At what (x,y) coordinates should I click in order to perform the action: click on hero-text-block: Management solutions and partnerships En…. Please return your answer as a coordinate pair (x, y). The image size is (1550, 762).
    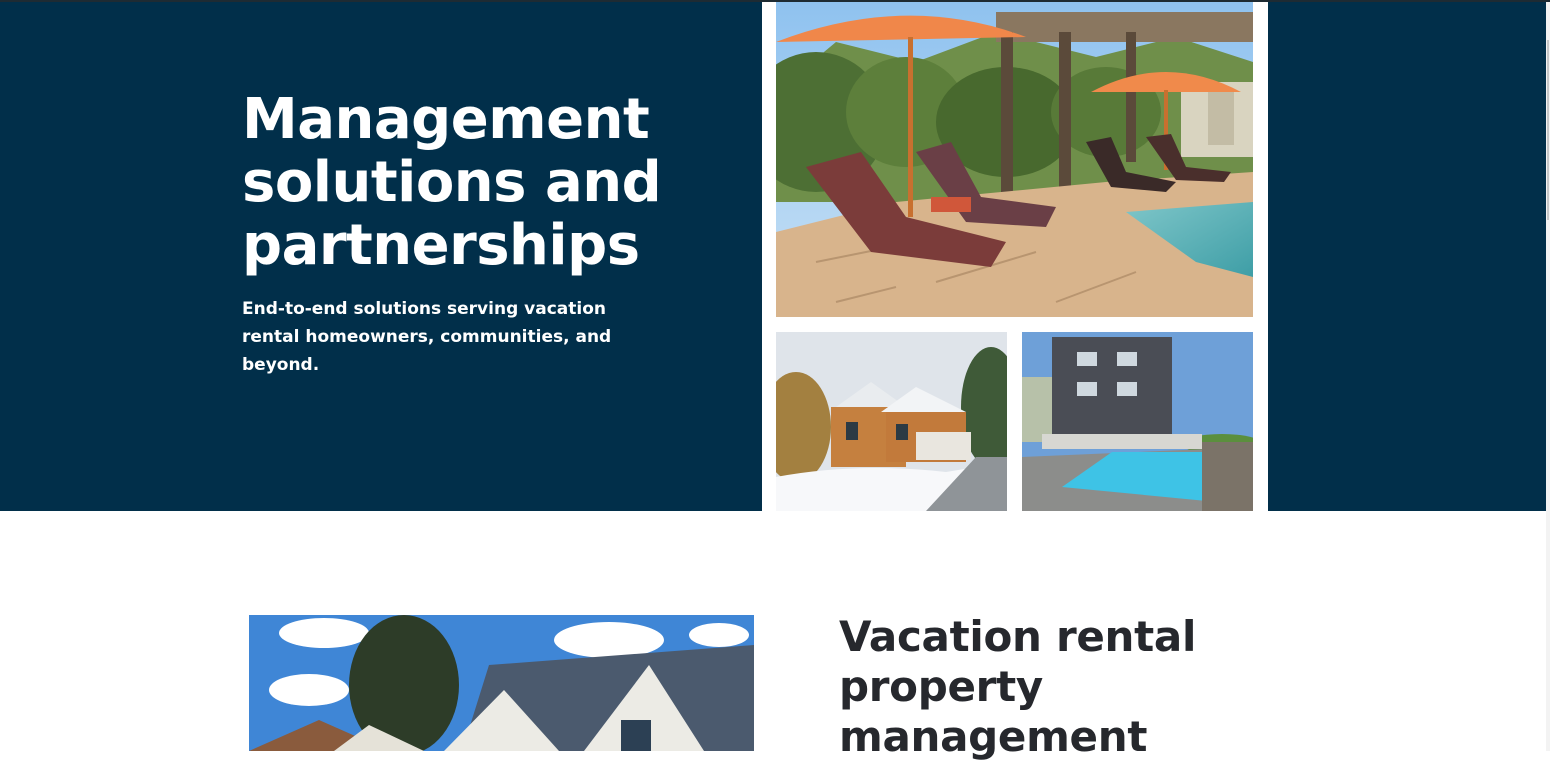
    Looking at the image, I should click on (472, 233).